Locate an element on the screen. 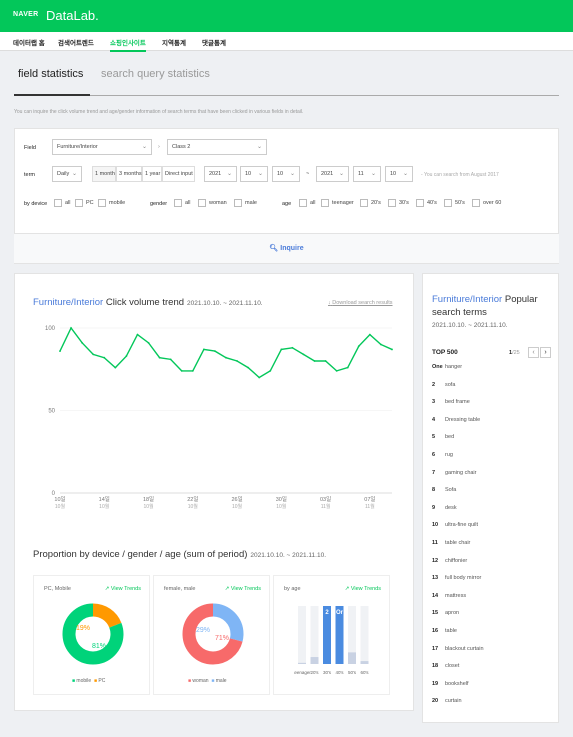 The image size is (573, 737). next-page-button: › is located at coordinates (545, 352).